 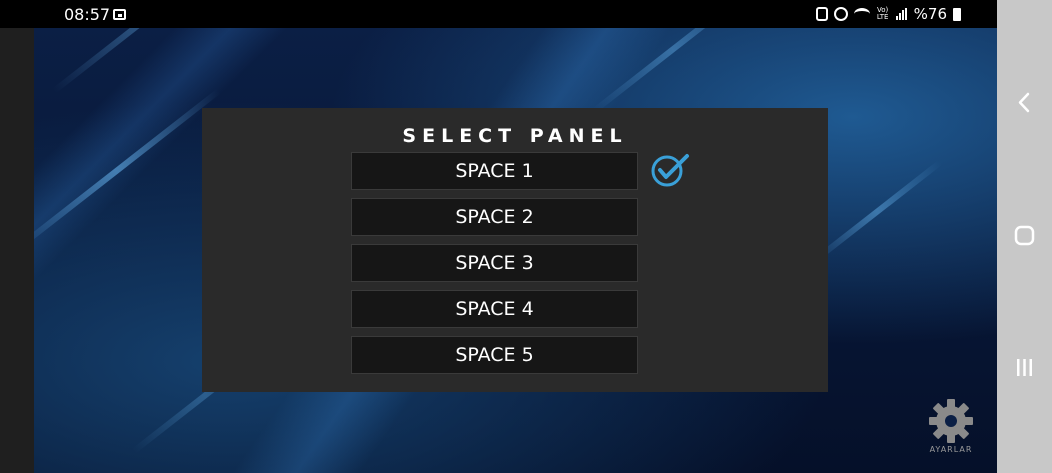 What do you see at coordinates (1024, 367) in the screenshot?
I see `recents-icon` at bounding box center [1024, 367].